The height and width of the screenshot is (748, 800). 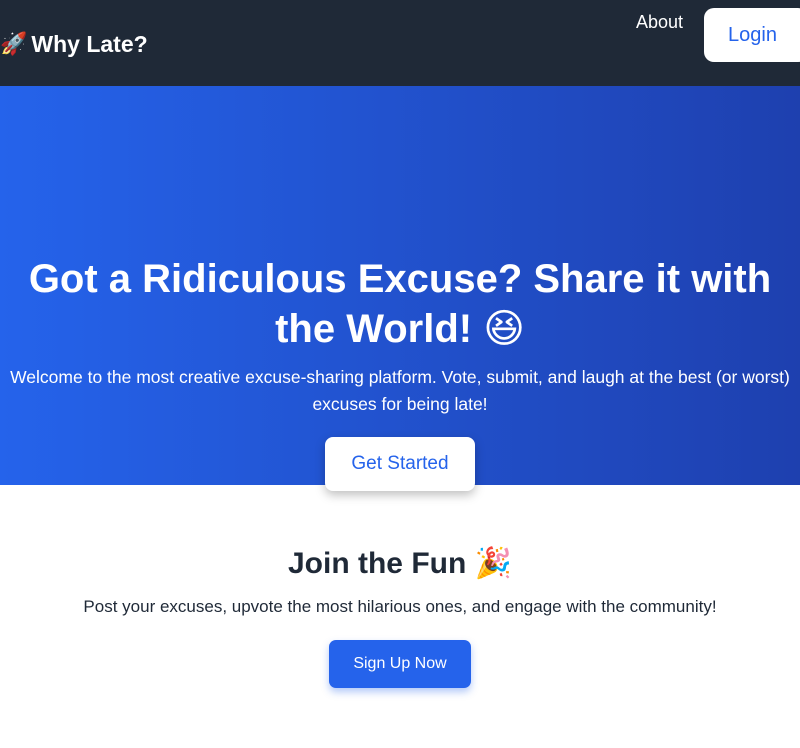 I want to click on login-button: Login, so click(x=752, y=35).